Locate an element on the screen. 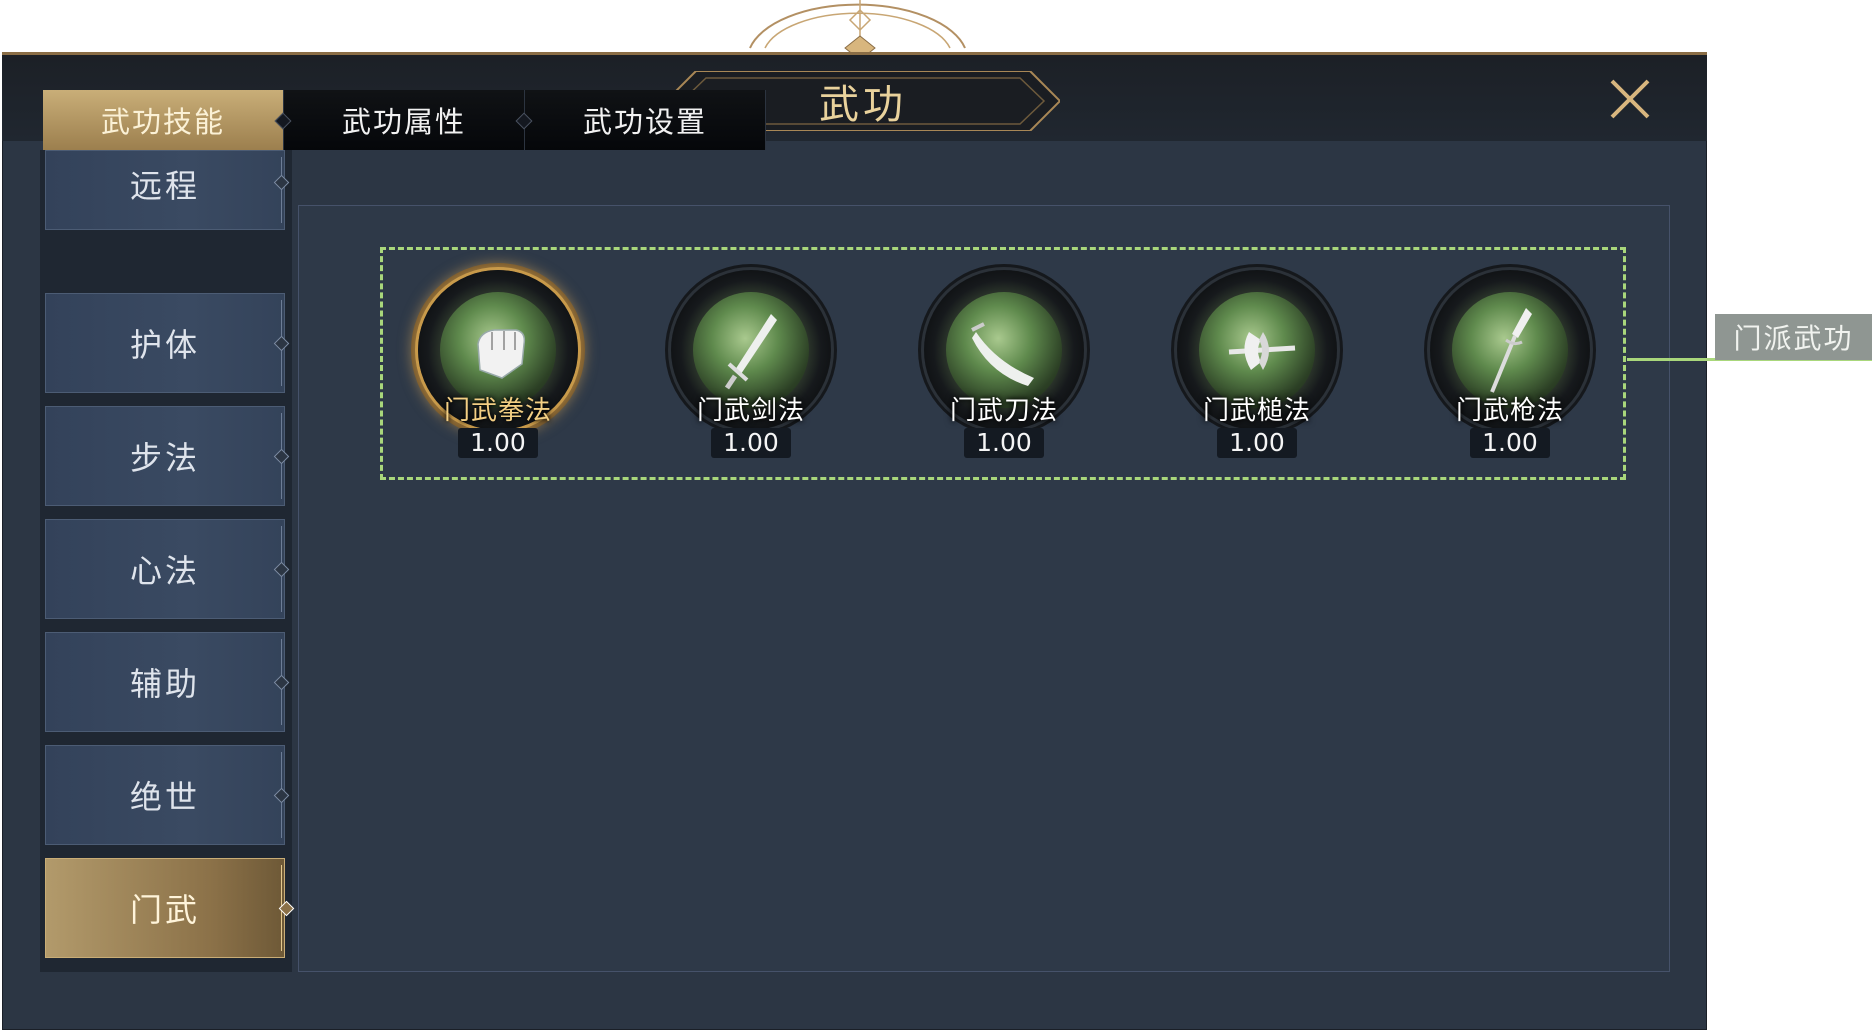 The image size is (1872, 1030). sidebar-item-label: 心法 is located at coordinates (164, 571).